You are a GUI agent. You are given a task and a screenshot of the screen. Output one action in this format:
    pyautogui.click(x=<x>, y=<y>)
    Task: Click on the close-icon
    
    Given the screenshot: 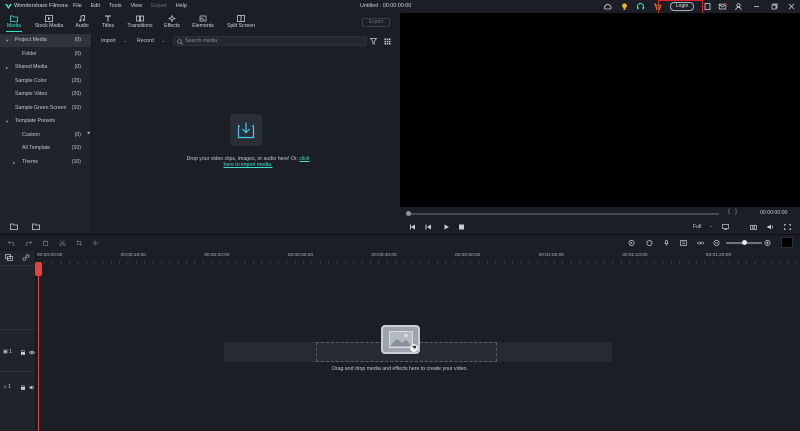 What is the action you would take?
    pyautogui.click(x=791, y=6)
    